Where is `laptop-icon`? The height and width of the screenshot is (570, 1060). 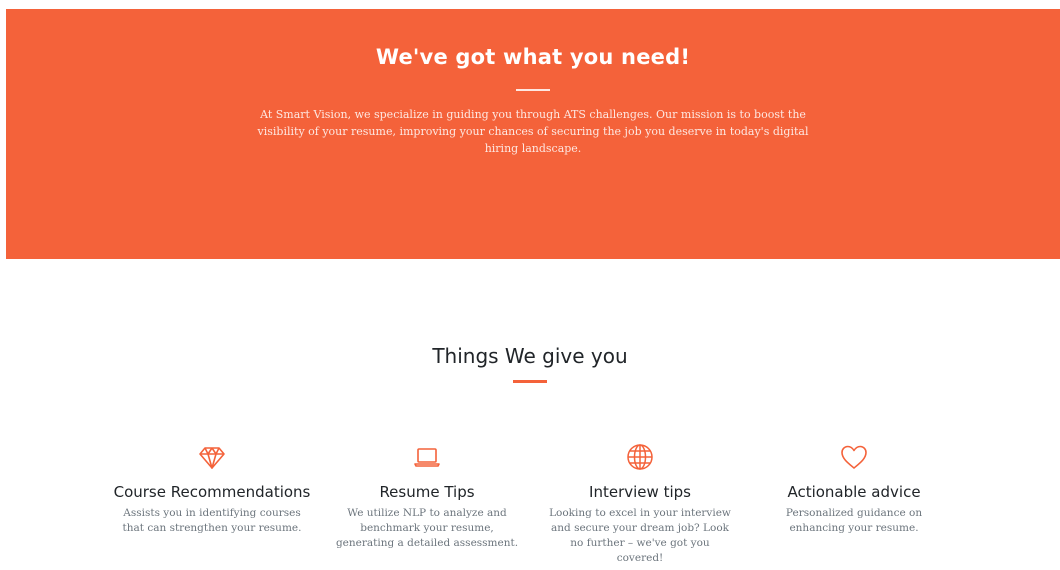 laptop-icon is located at coordinates (427, 457).